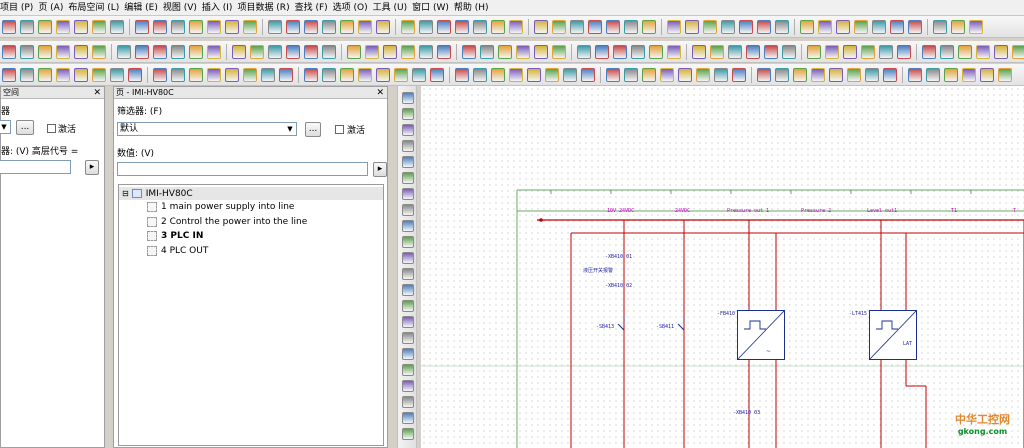  What do you see at coordinates (314, 8) in the screenshot?
I see `menu-item: 查找 (F)` at bounding box center [314, 8].